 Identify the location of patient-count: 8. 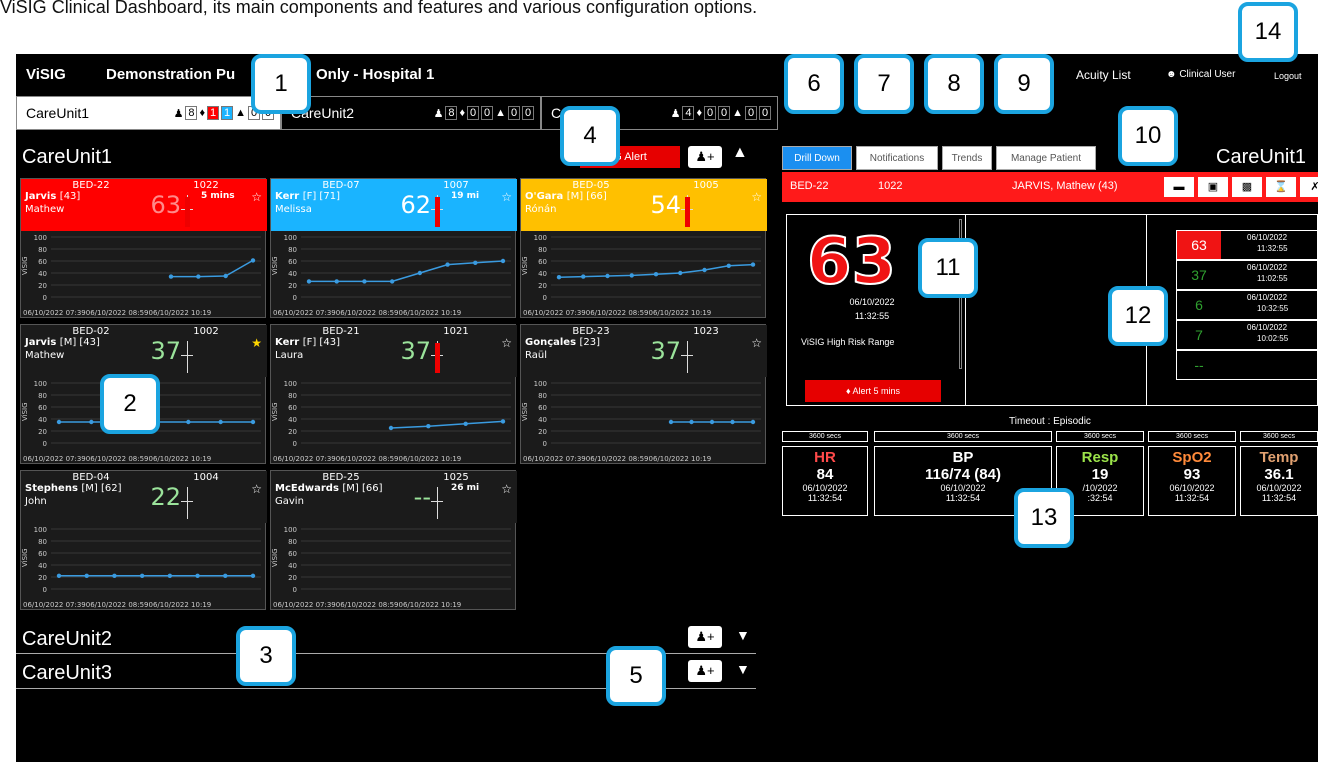
(451, 113).